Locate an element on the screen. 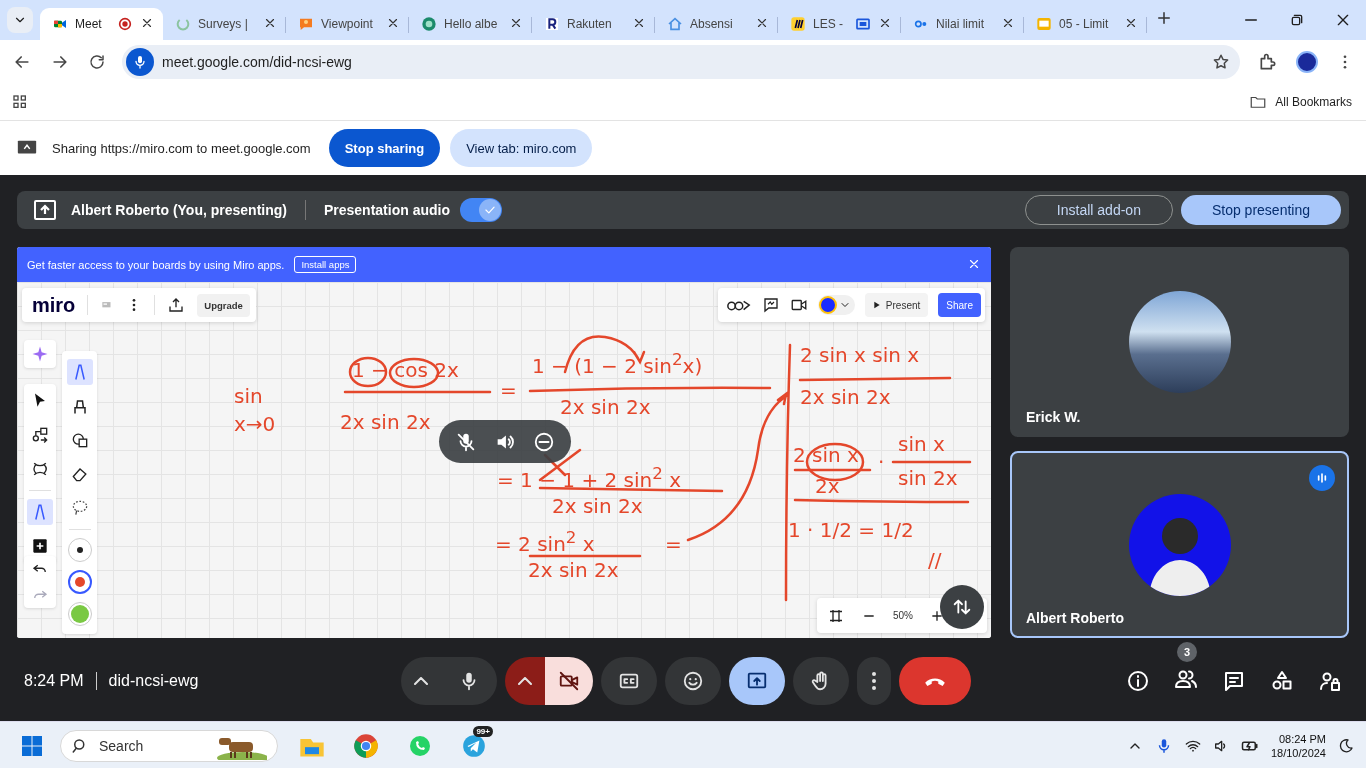 The image size is (1366, 768). handwritten-math: sin 2x is located at coordinates (928, 478).